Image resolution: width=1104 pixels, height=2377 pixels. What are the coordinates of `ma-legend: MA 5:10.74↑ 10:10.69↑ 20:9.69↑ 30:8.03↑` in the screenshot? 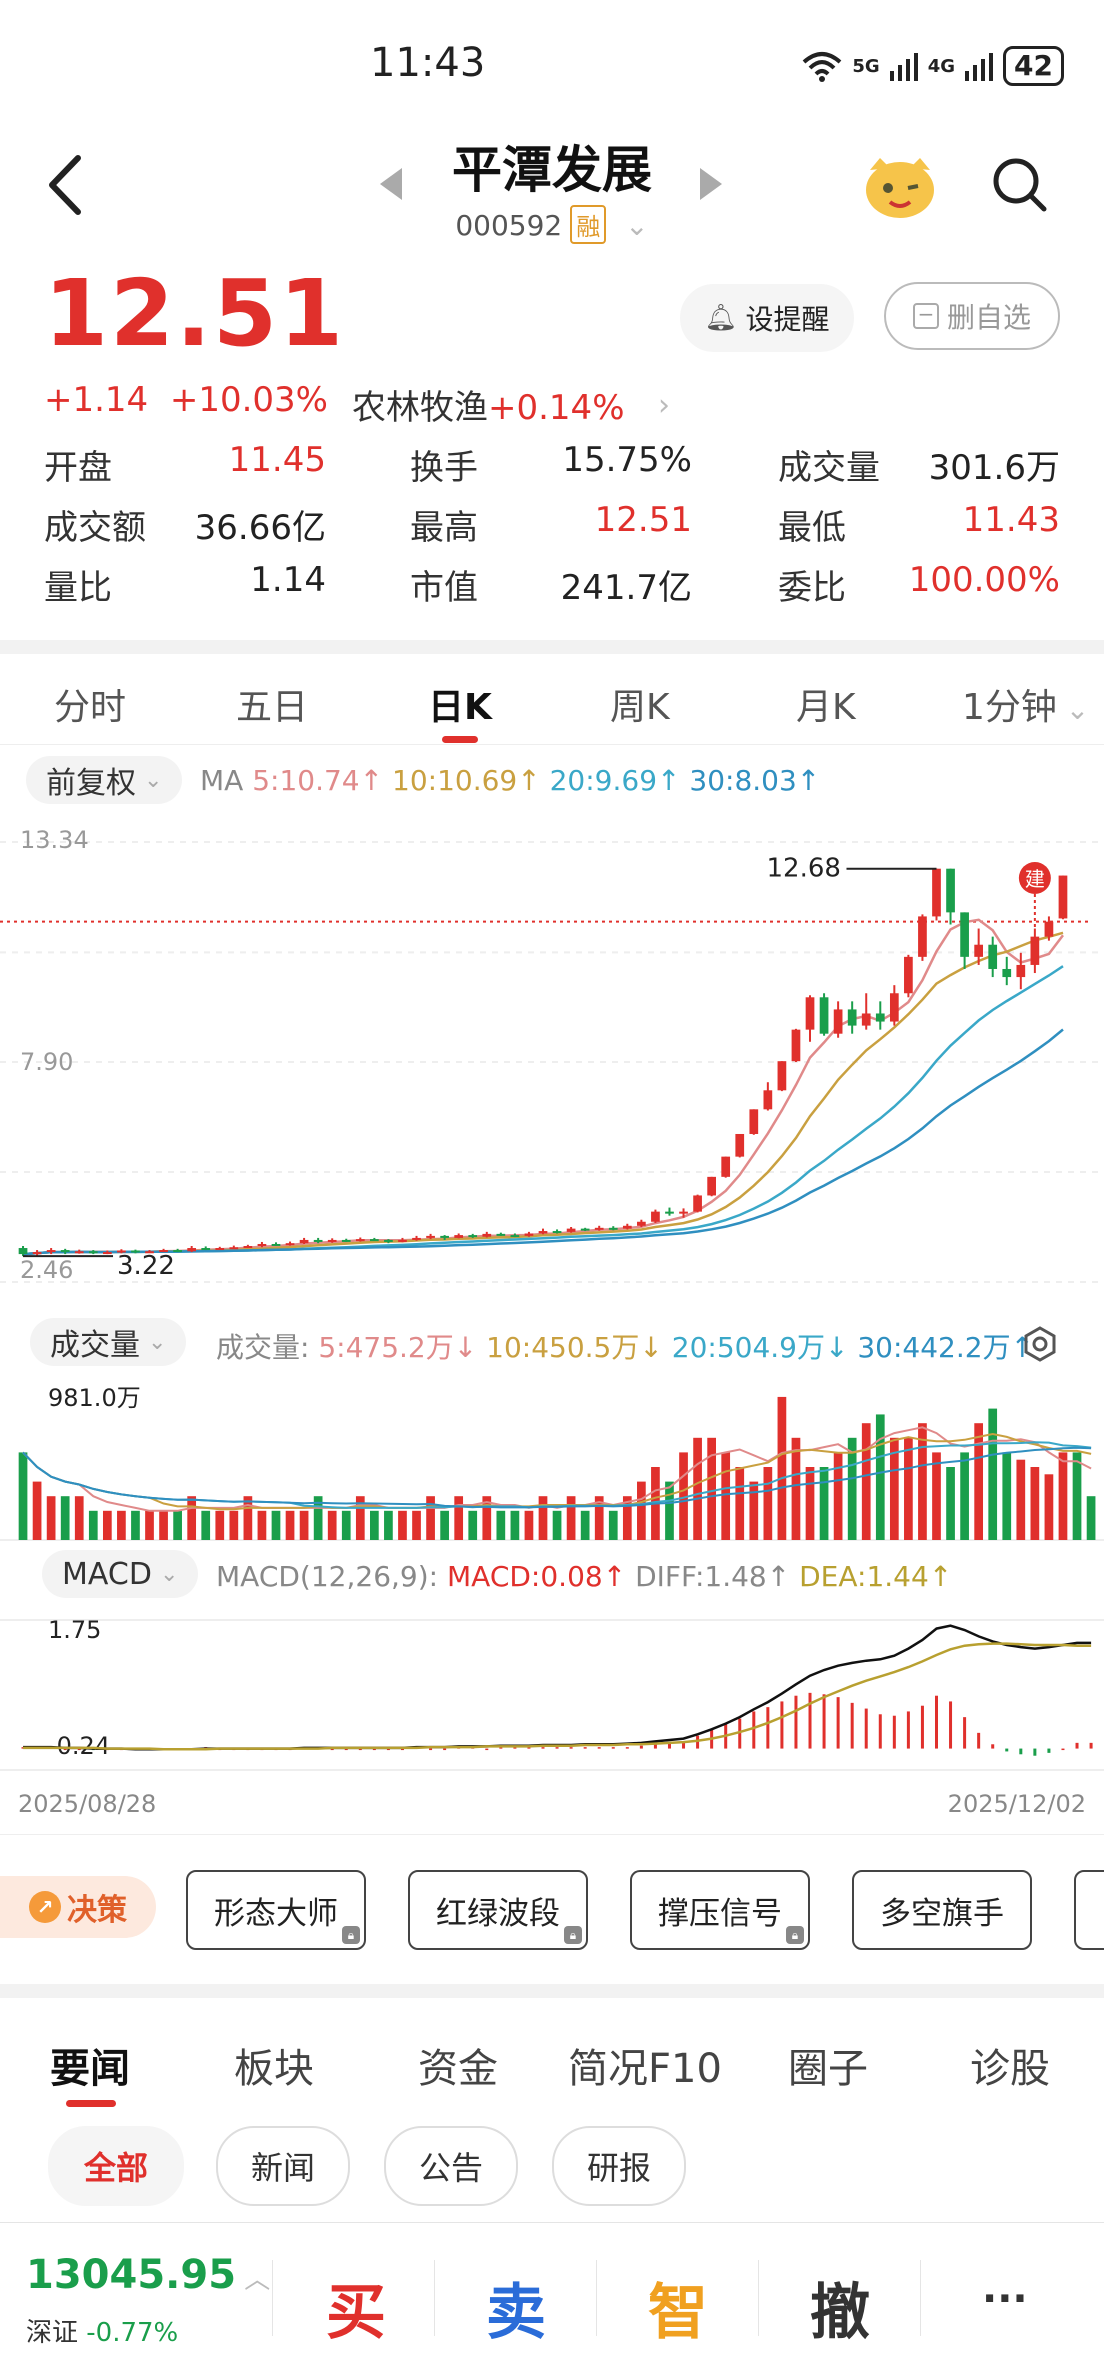 It's located at (510, 780).